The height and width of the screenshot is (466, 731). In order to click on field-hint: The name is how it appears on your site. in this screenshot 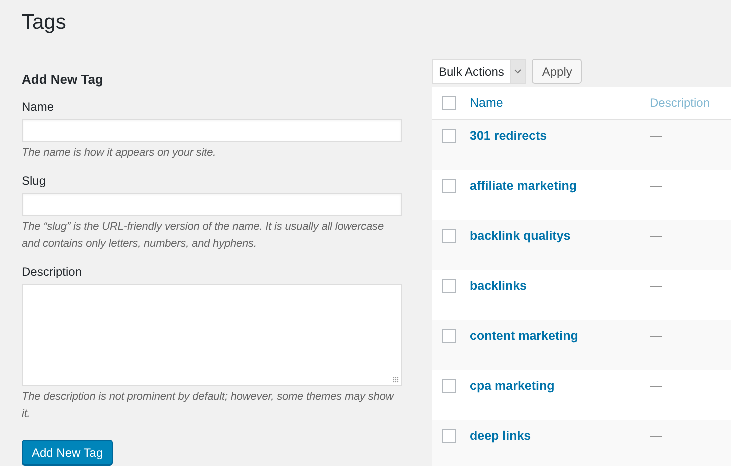, I will do `click(120, 153)`.